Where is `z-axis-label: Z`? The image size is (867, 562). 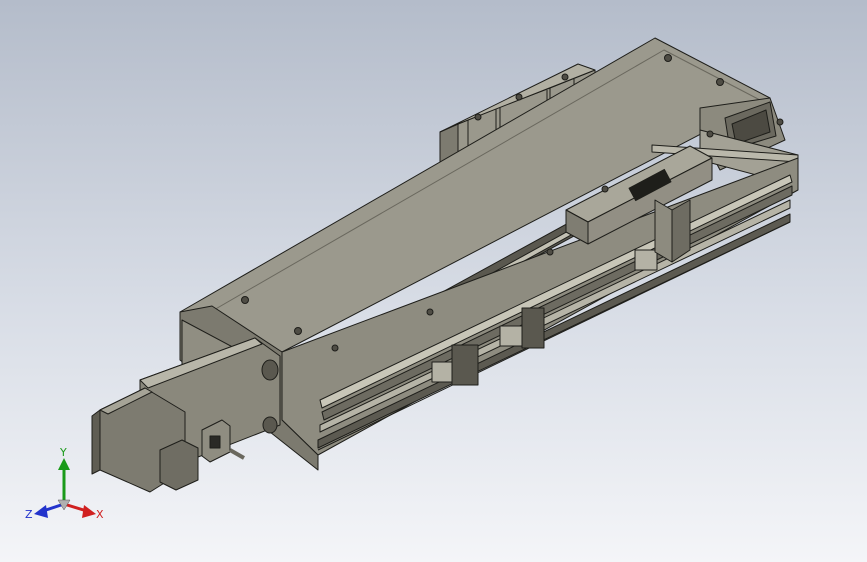 z-axis-label: Z is located at coordinates (29, 514).